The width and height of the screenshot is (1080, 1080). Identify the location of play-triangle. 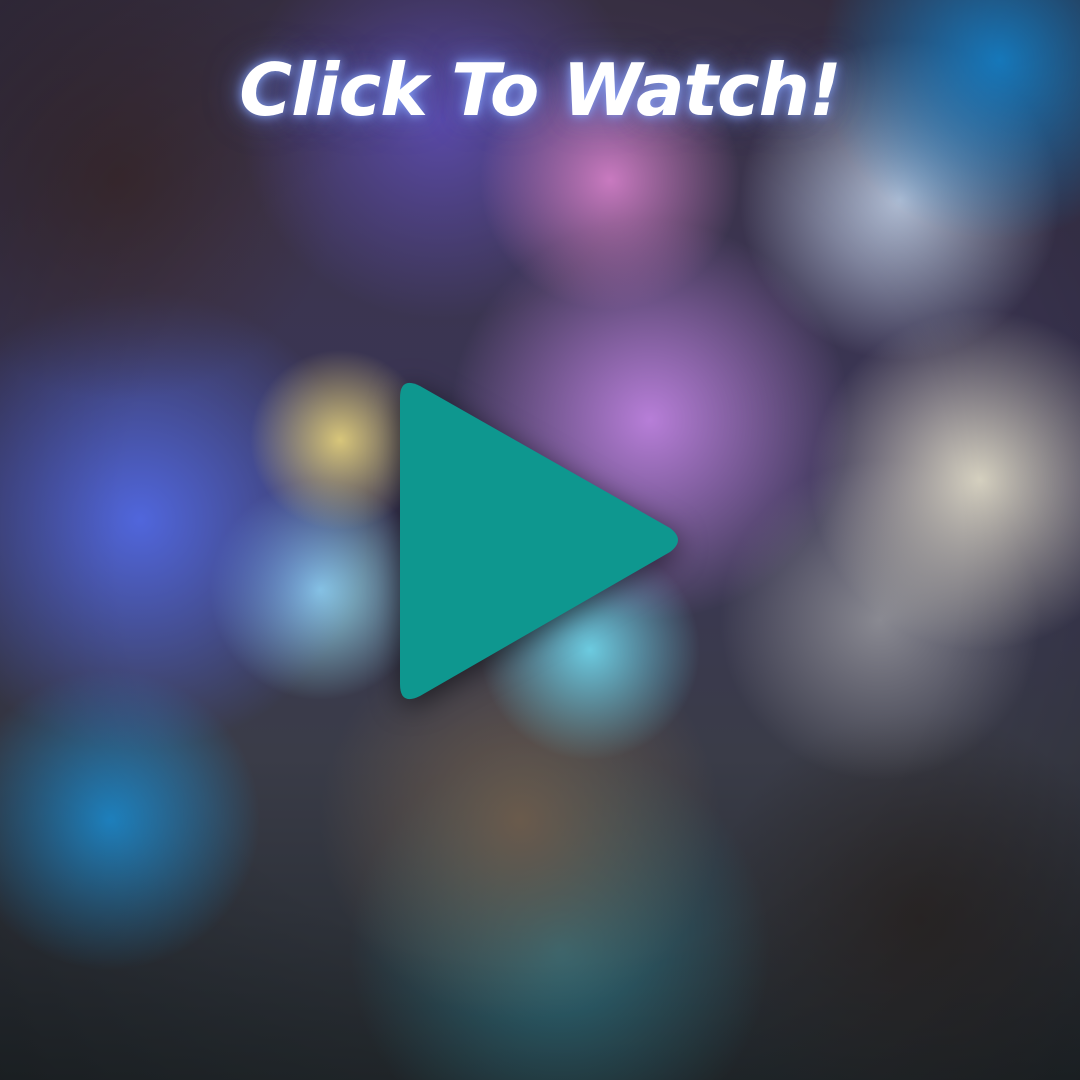
(539, 541).